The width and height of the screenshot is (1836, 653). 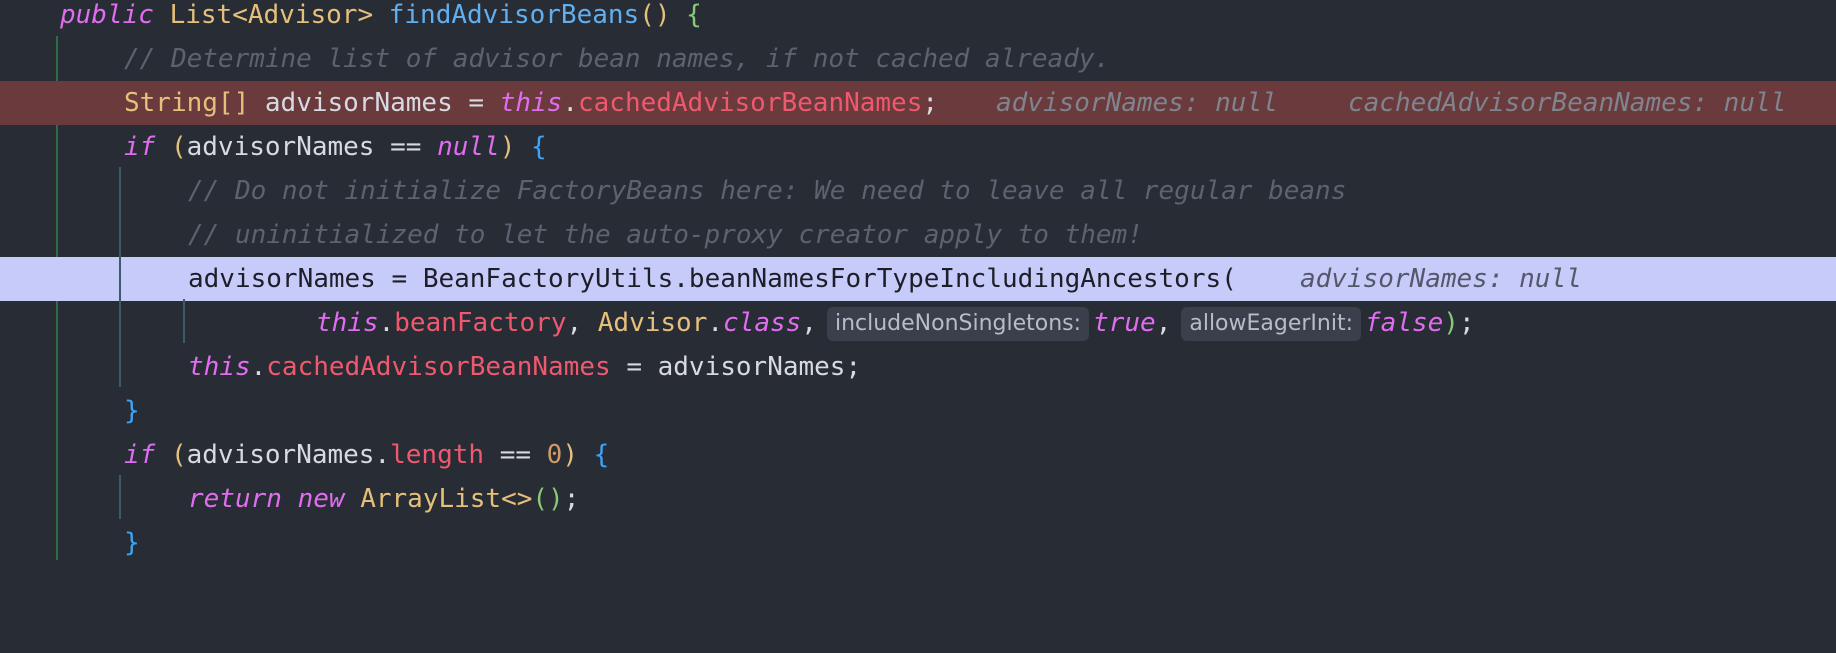 I want to click on code-line-close-if: }, so click(x=918, y=411).